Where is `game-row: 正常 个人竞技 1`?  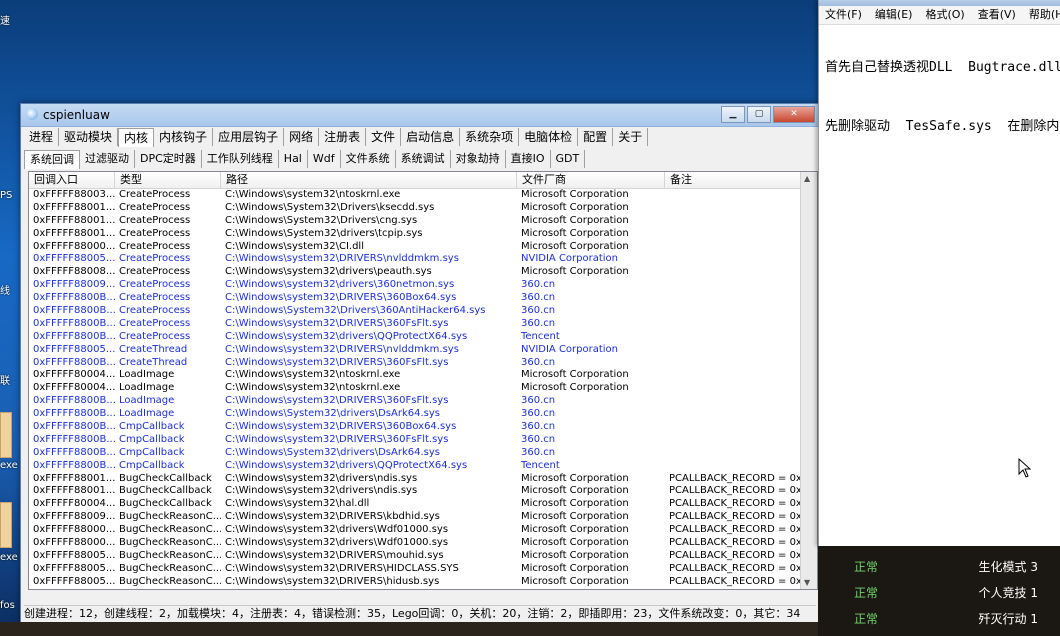 game-row: 正常 个人竞技 1 is located at coordinates (952, 593).